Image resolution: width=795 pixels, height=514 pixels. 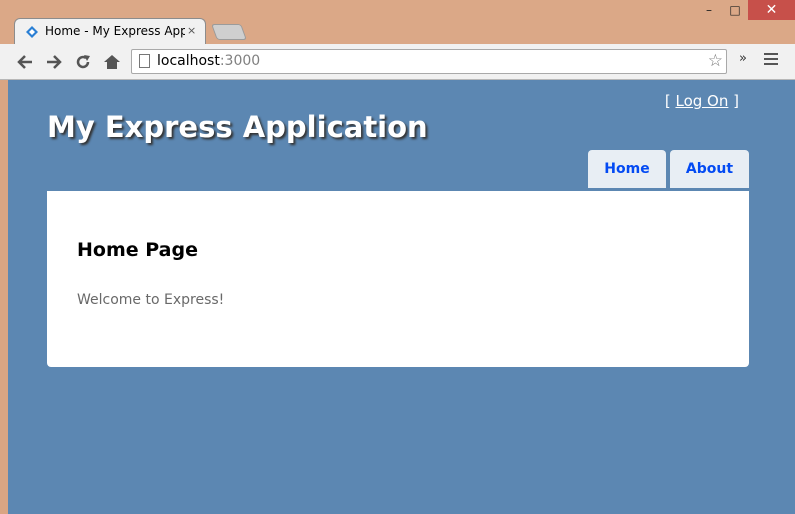 What do you see at coordinates (115, 31) in the screenshot?
I see `tab-title: Home - My Express Applic` at bounding box center [115, 31].